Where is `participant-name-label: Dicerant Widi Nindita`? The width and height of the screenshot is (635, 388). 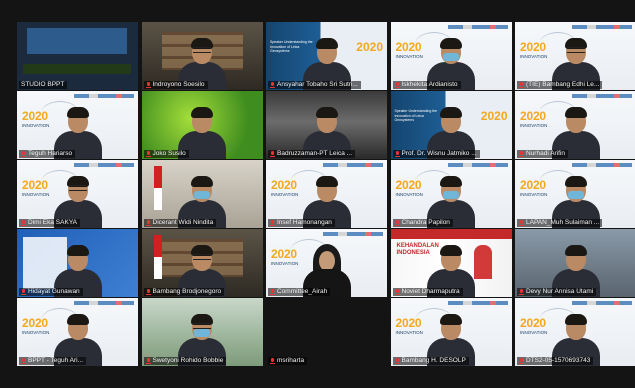
participant-name-label: Dicerant Widi Nindita is located at coordinates (180, 222).